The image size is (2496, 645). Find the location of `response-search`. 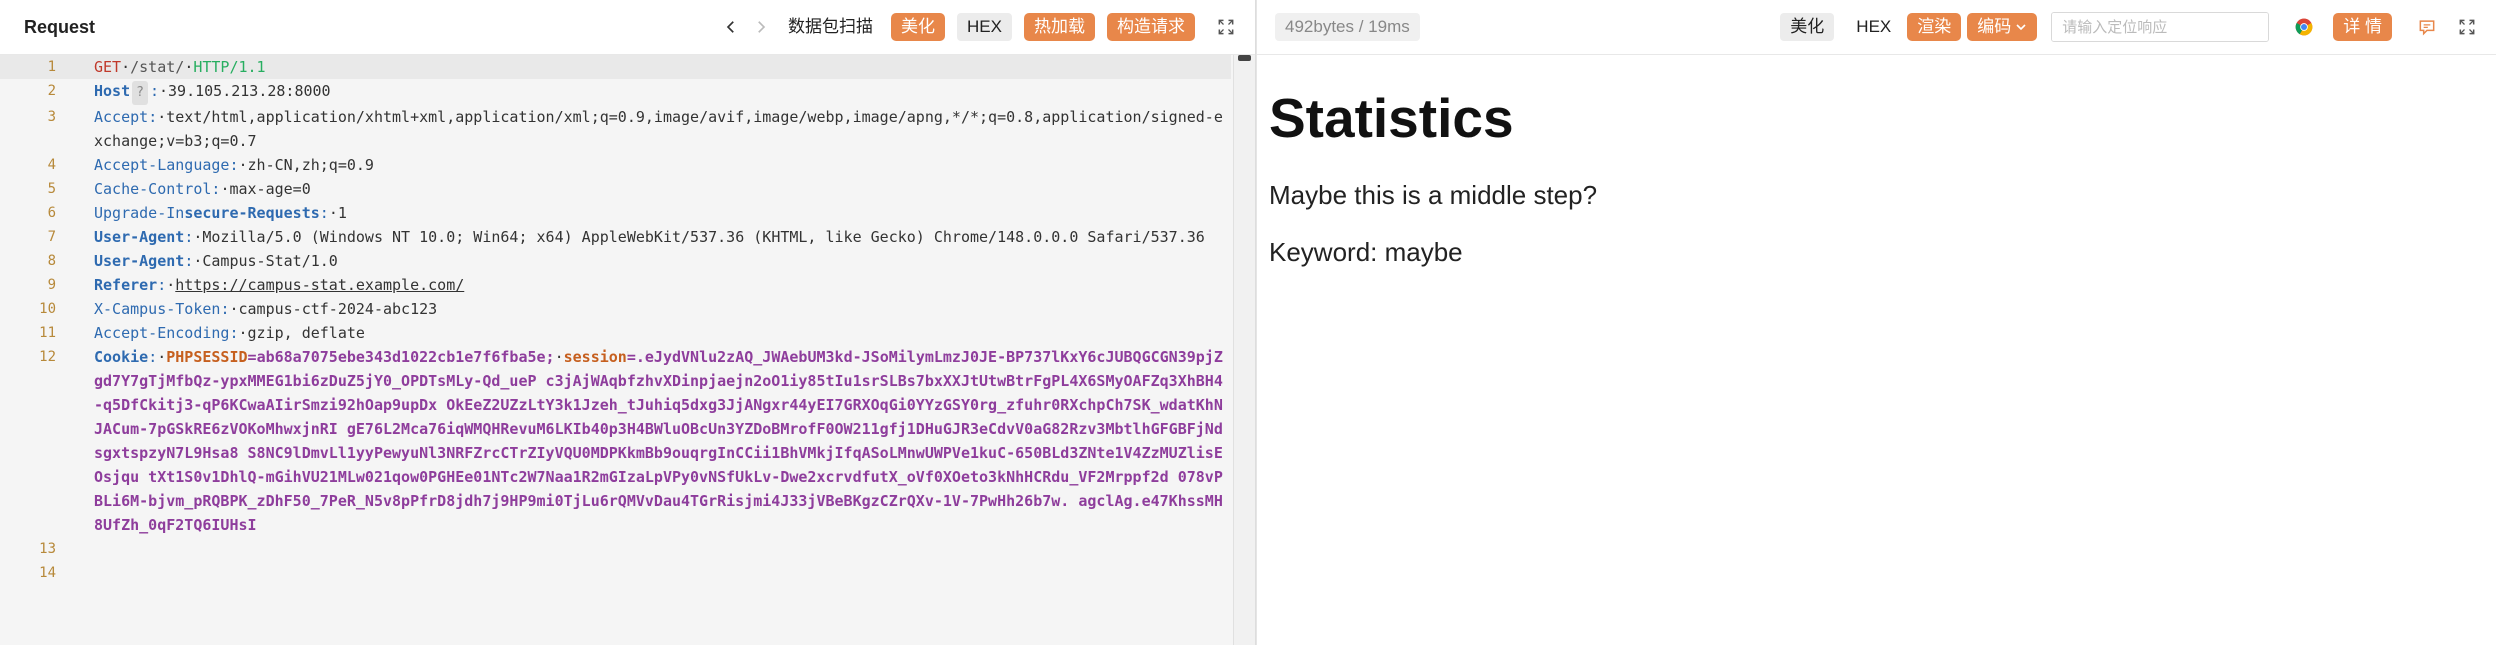

response-search is located at coordinates (2160, 27).